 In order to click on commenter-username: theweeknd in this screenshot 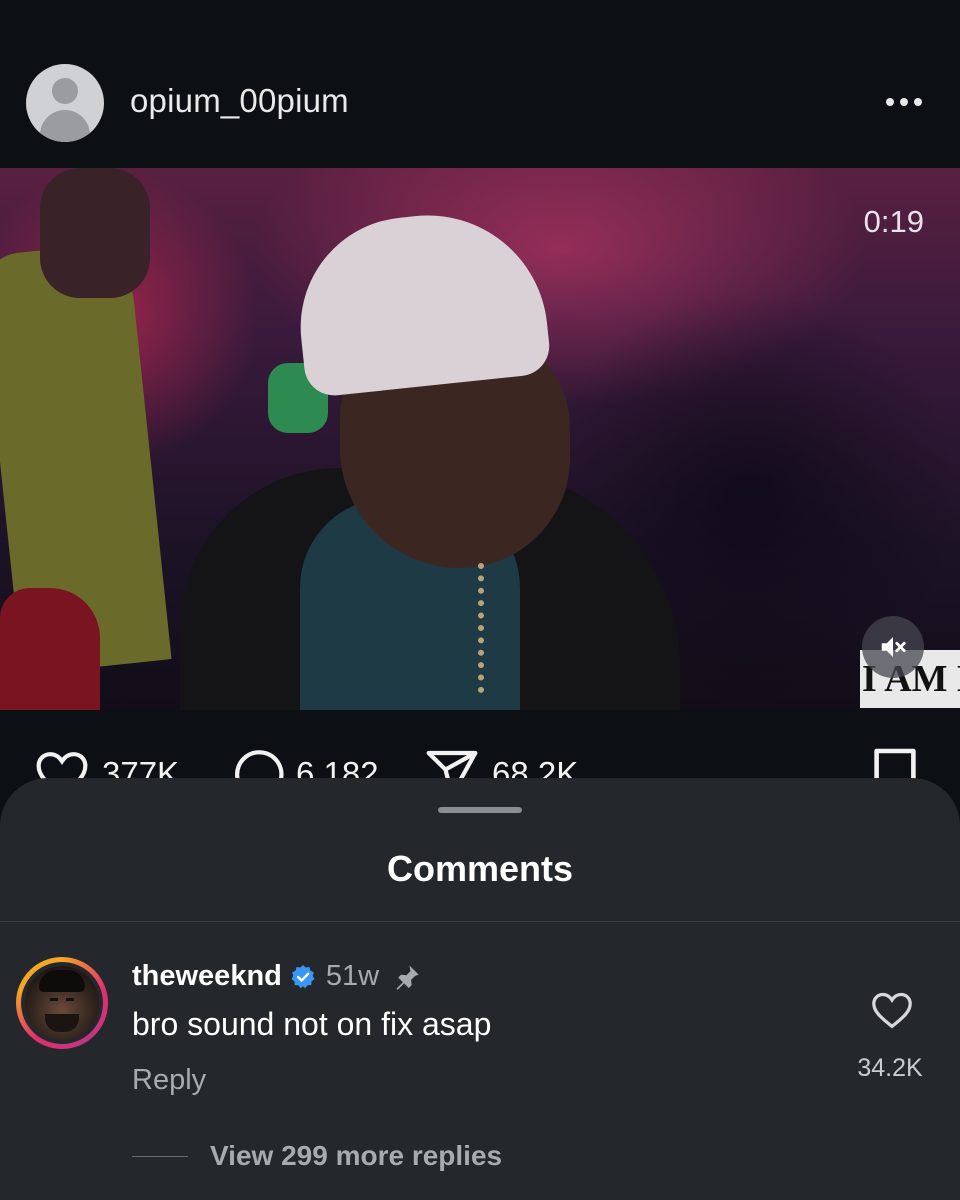, I will do `click(207, 976)`.